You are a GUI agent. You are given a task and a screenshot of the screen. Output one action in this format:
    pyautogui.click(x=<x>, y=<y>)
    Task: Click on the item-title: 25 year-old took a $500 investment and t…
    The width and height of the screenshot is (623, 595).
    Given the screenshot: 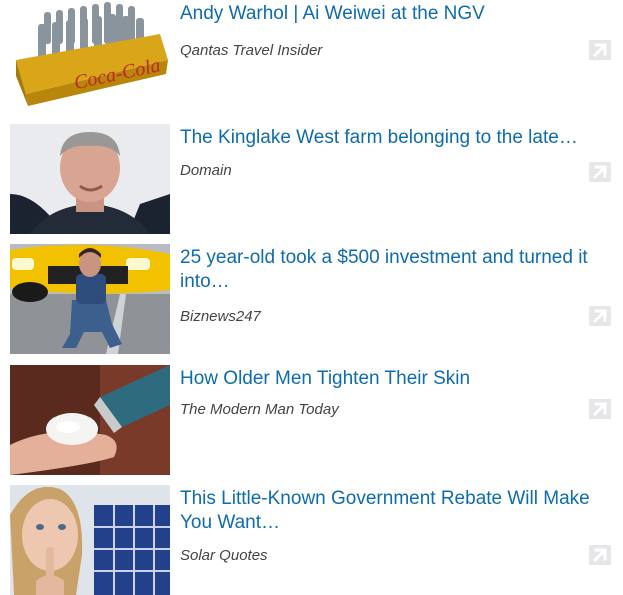 What is the action you would take?
    pyautogui.click(x=398, y=270)
    